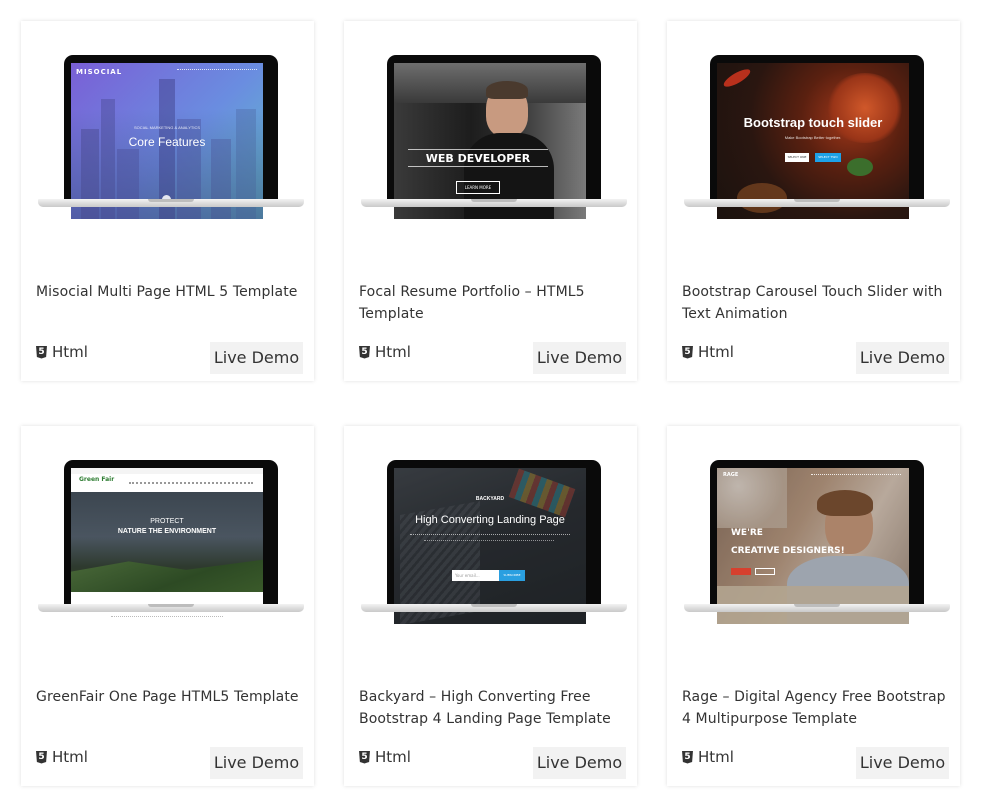 Image resolution: width=984 pixels, height=803 pixels. What do you see at coordinates (478, 187) in the screenshot?
I see `screen-button: LEARN MORE` at bounding box center [478, 187].